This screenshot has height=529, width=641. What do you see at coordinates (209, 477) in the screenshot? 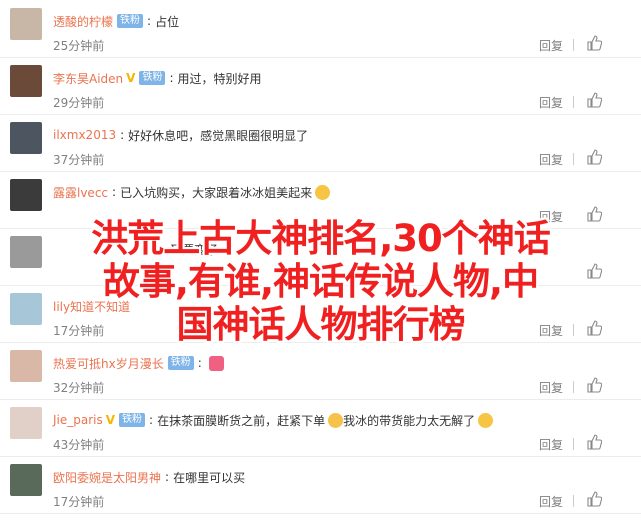
I see `comment-text: 在哪里可以买` at bounding box center [209, 477].